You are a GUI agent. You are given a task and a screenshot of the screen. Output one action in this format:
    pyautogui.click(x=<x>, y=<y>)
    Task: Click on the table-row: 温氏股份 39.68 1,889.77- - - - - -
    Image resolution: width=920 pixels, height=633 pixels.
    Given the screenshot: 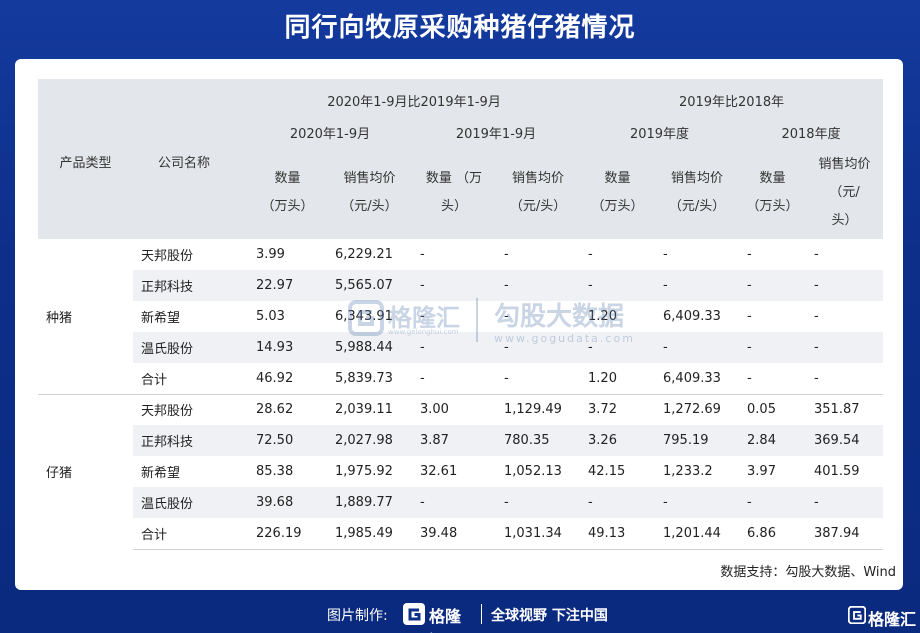 What is the action you would take?
    pyautogui.click(x=461, y=502)
    